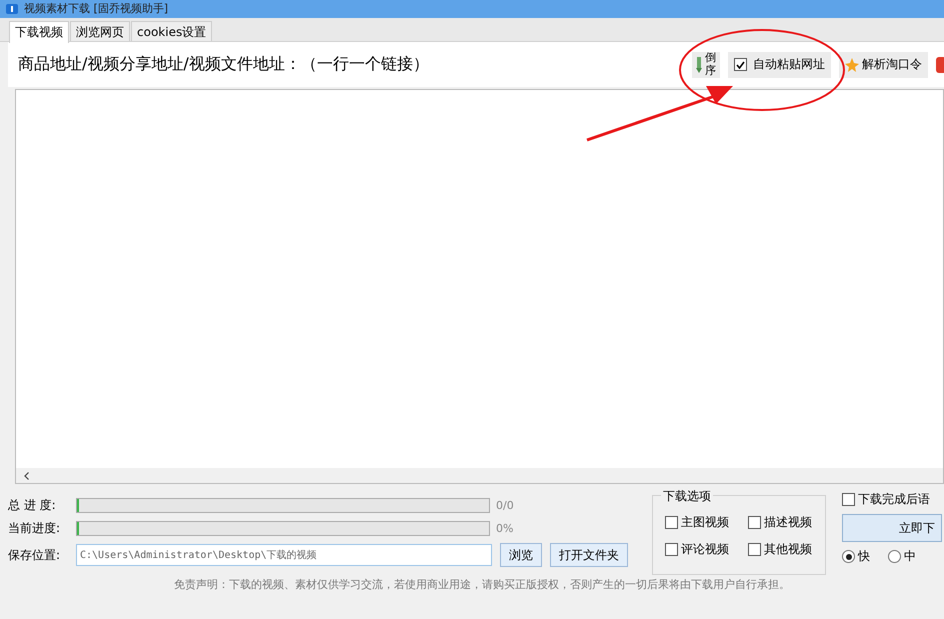 The width and height of the screenshot is (944, 619). I want to click on progress-reading: 0/0, so click(505, 505).